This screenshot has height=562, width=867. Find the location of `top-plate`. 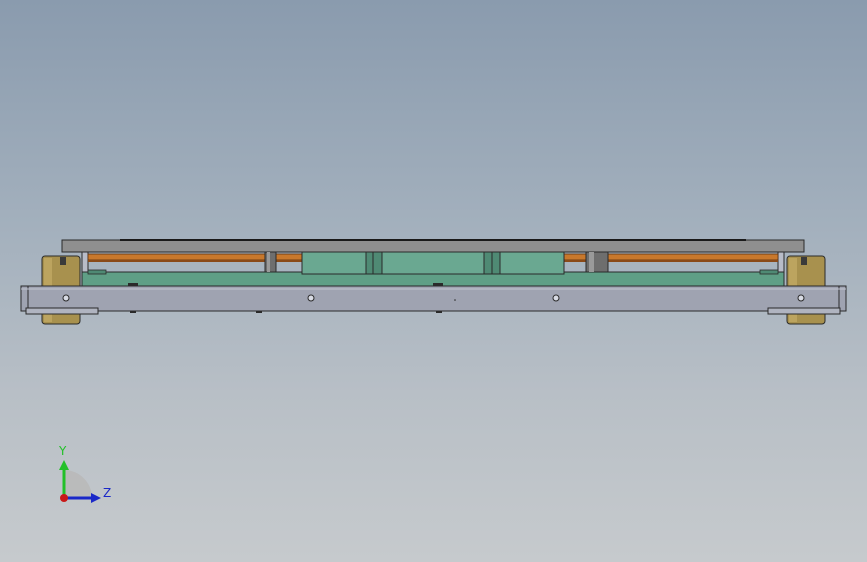

top-plate is located at coordinates (433, 246).